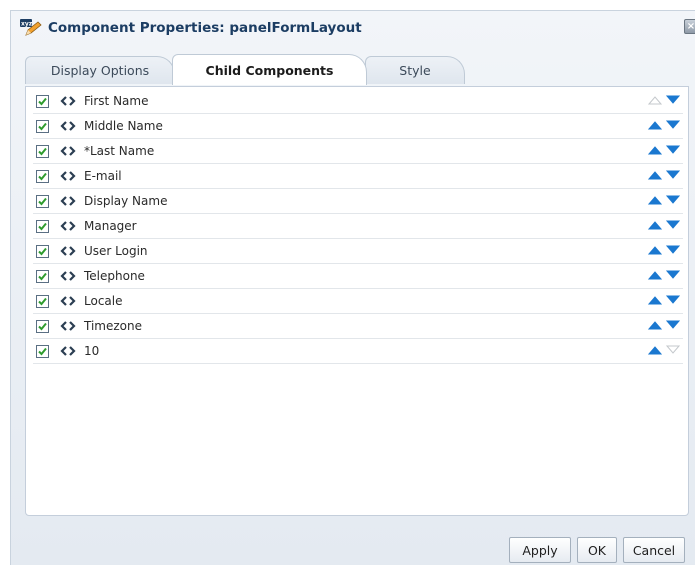 This screenshot has width=695, height=566. What do you see at coordinates (103, 301) in the screenshot?
I see `list-item-label: Locale` at bounding box center [103, 301].